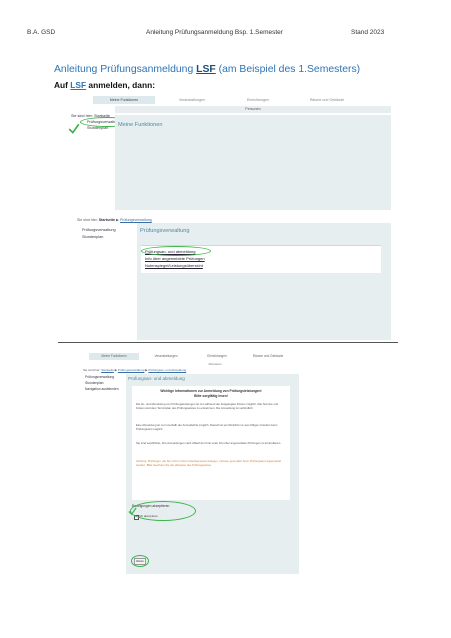 This screenshot has height=638, width=451. Describe the element at coordinates (175, 258) in the screenshot. I see `link-info-angemeldet: Info über angemeldete Prüfungen` at that location.